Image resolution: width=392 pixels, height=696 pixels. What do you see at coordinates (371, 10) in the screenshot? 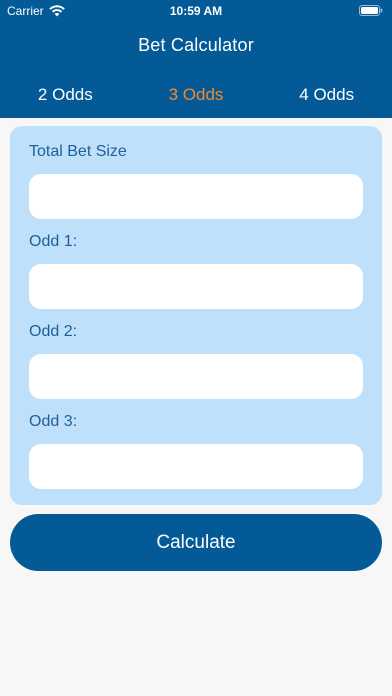
I see `battery-icon` at bounding box center [371, 10].